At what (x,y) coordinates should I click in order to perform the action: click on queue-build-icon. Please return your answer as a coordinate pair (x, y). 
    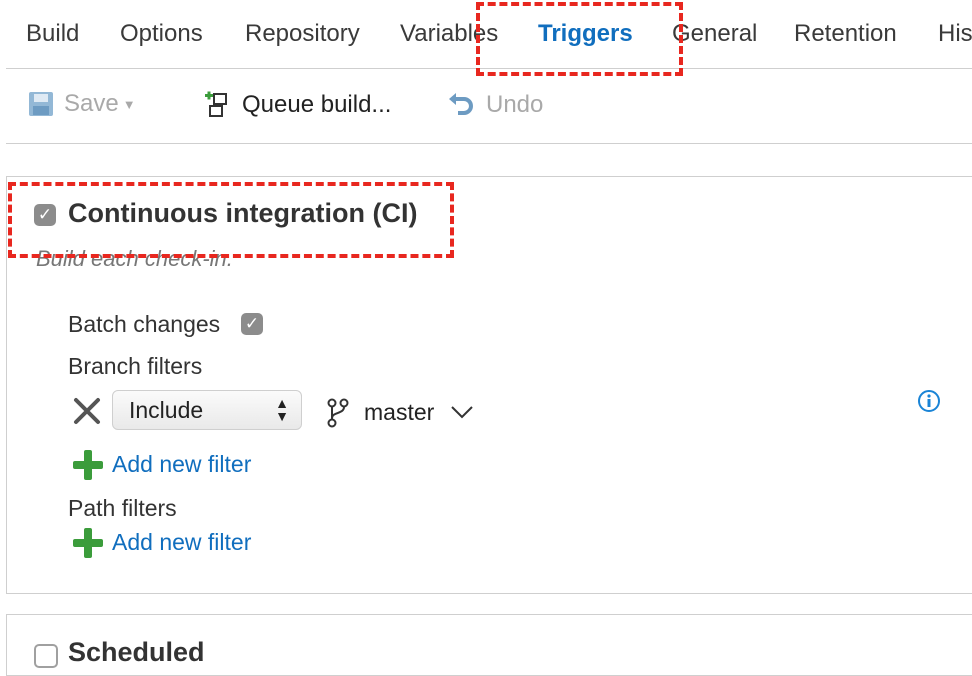
    Looking at the image, I should click on (216, 104).